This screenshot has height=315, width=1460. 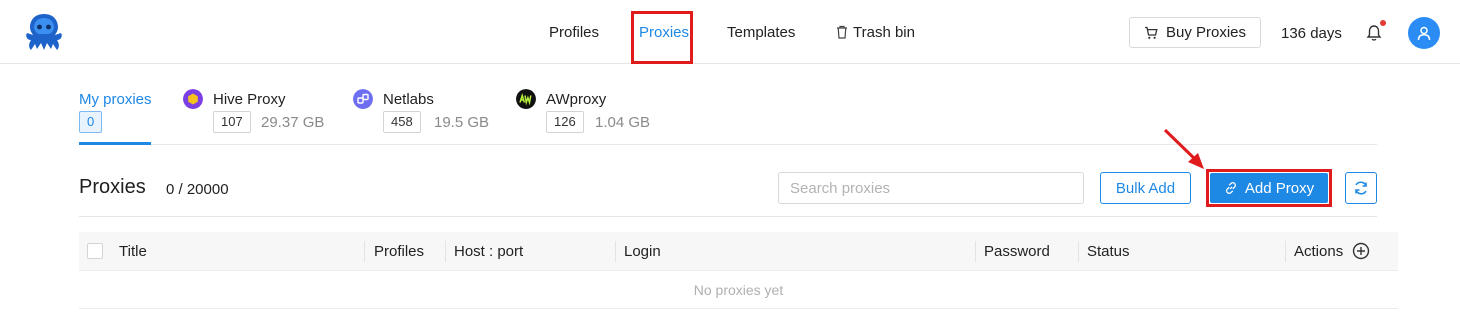 What do you see at coordinates (91, 122) in the screenshot?
I see `tab-count-badge: 0` at bounding box center [91, 122].